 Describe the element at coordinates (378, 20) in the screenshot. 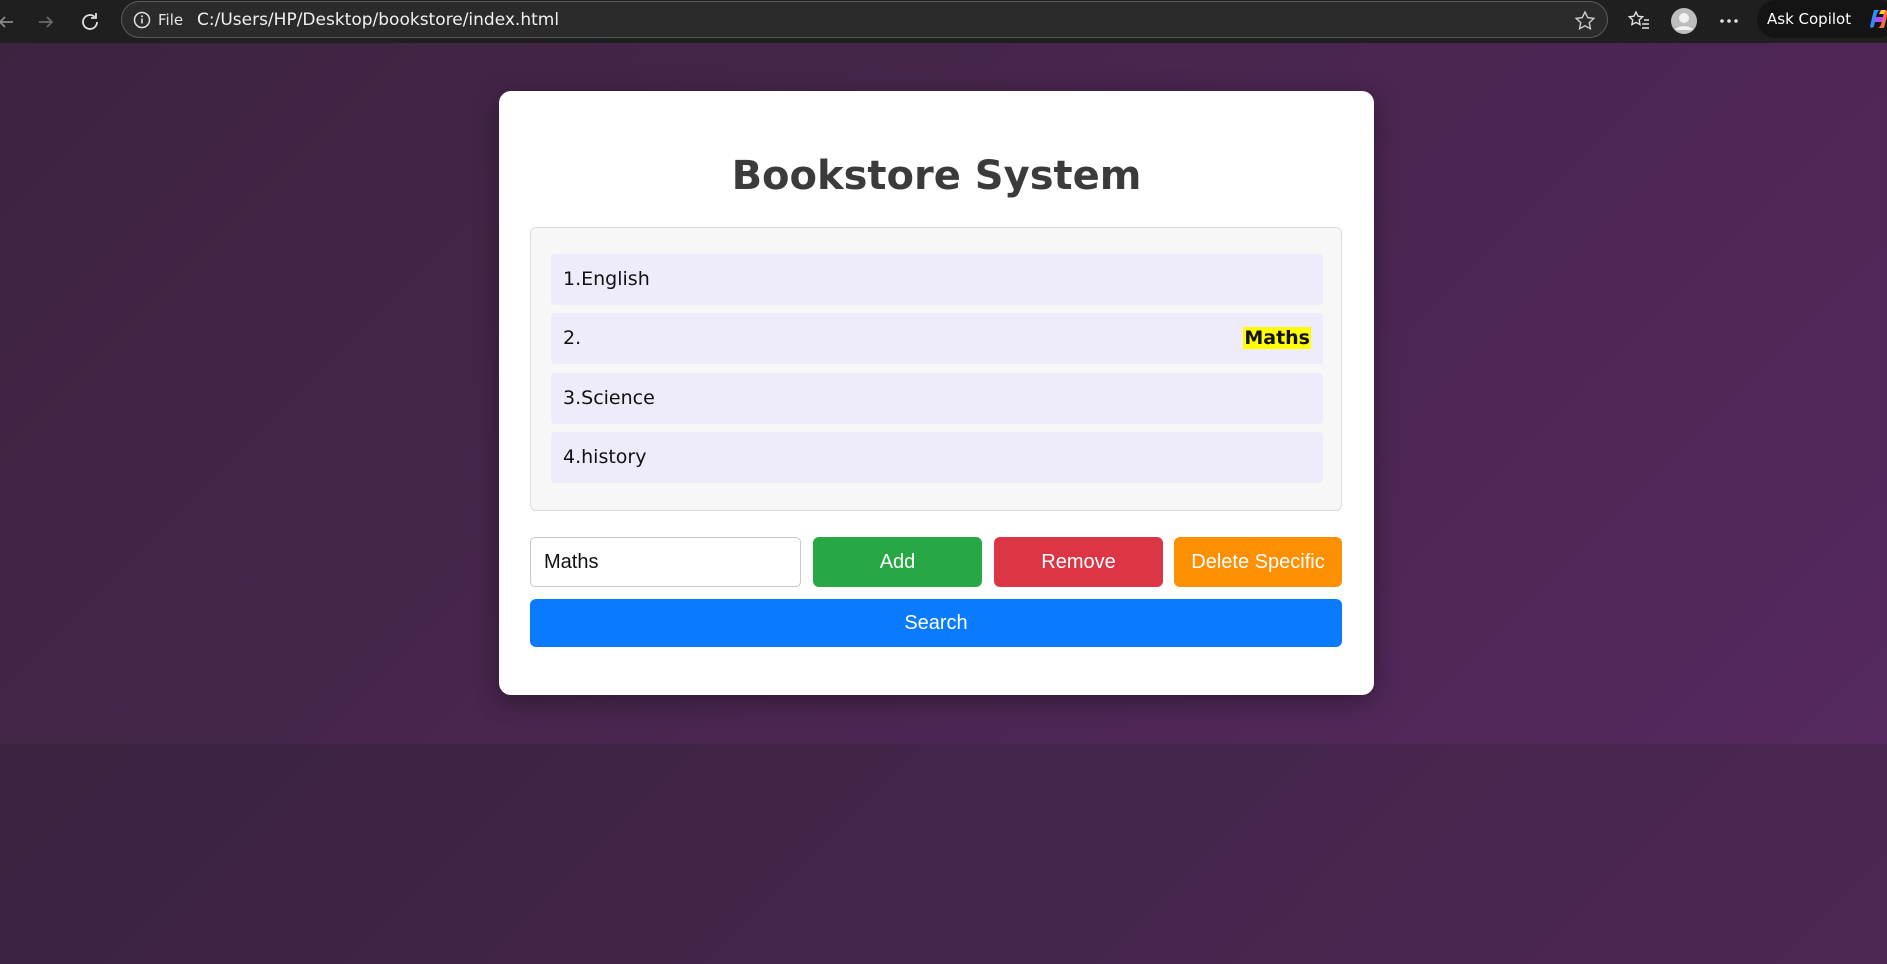

I see `address-url: C:/Users/HP/Desktop/bookstore/index.html` at that location.